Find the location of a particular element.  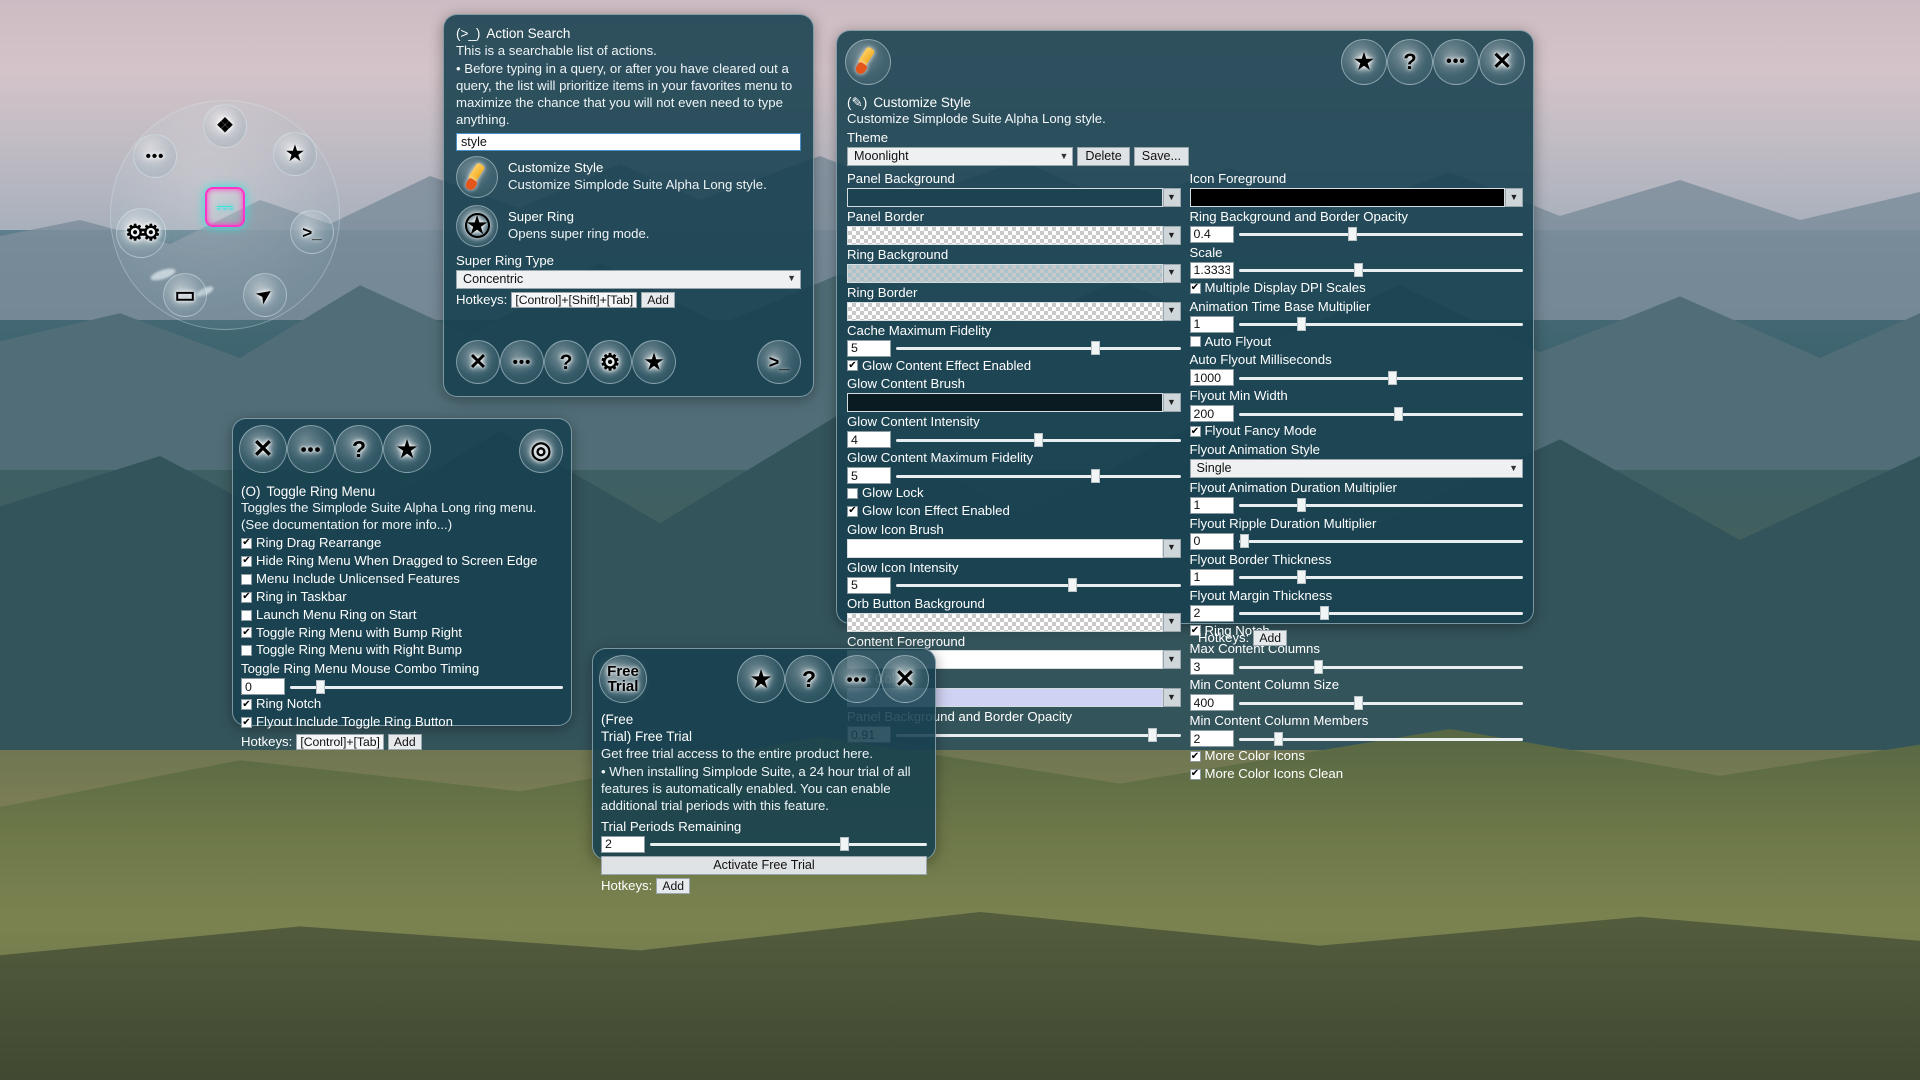

hotkeys-value: [Control]+[Tab] is located at coordinates (340, 742).